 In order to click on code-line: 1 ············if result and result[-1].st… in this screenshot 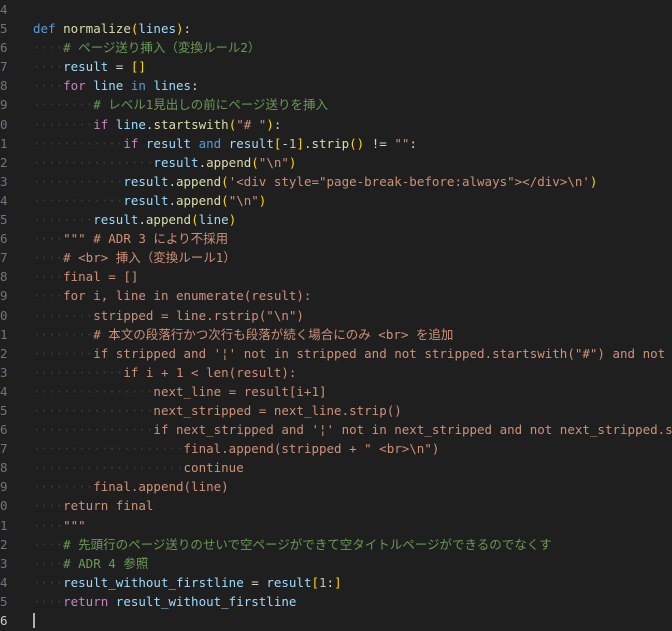, I will do `click(336, 143)`.